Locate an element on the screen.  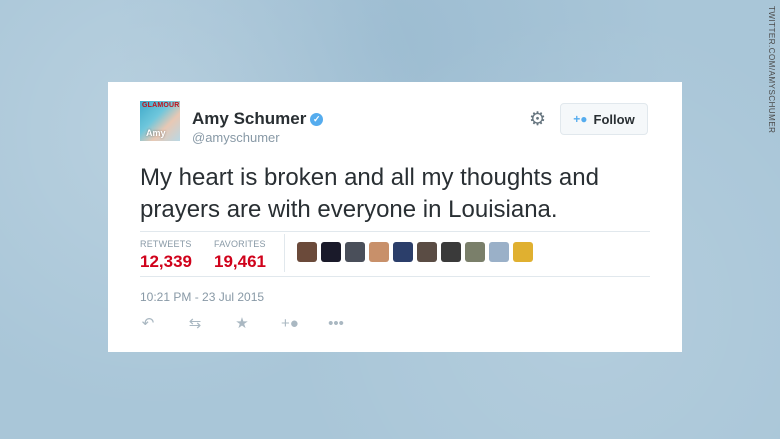
user-name-text: Amy Schumer is located at coordinates (249, 118).